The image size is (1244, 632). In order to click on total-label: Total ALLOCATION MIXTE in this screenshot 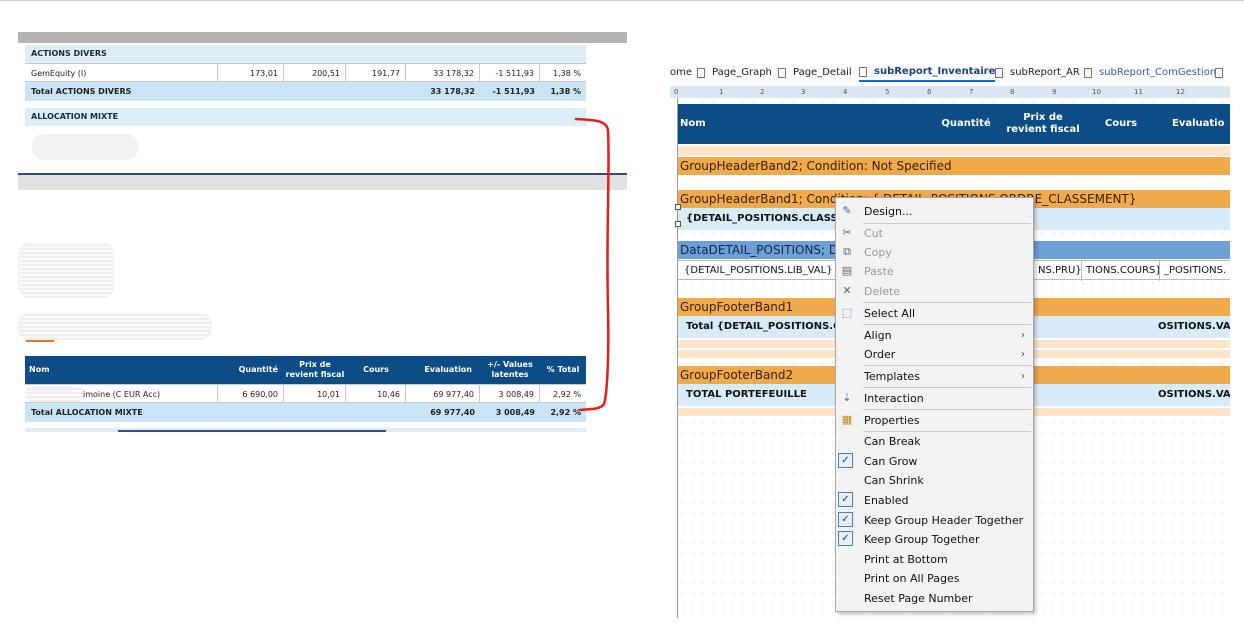, I will do `click(87, 412)`.